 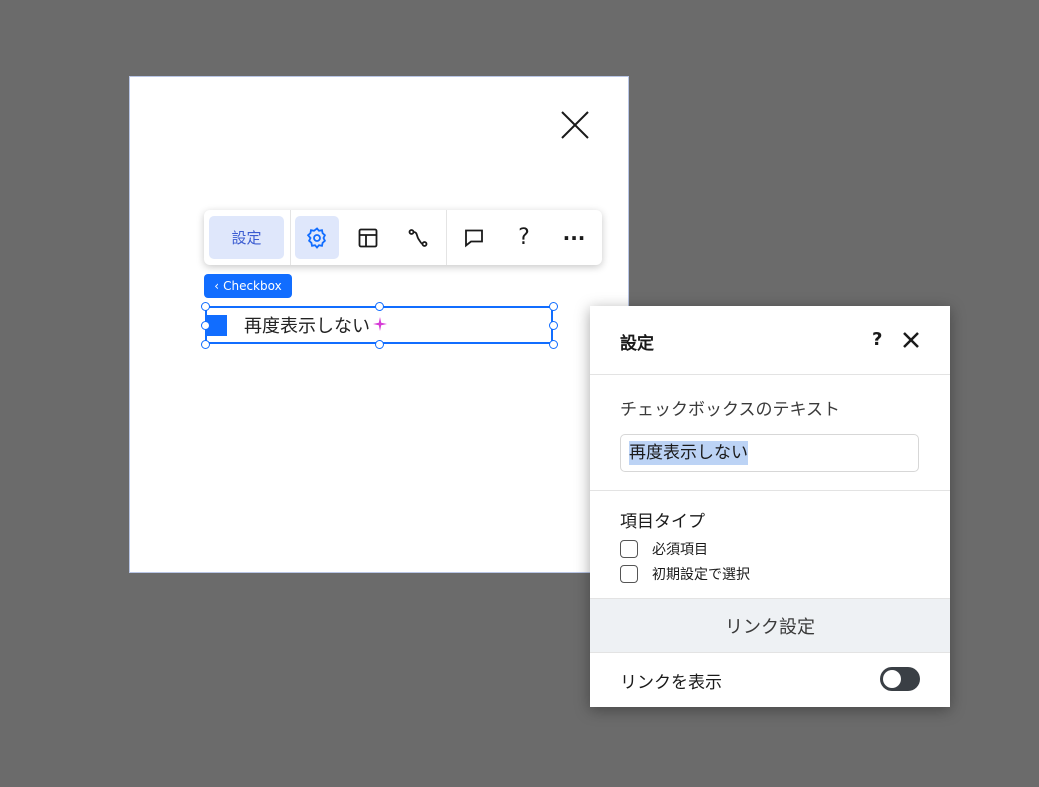 What do you see at coordinates (553, 325) in the screenshot?
I see `resize-handle-right` at bounding box center [553, 325].